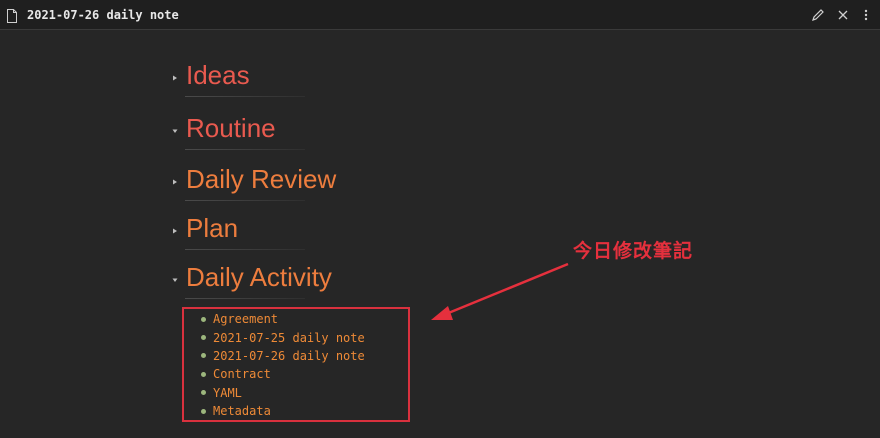 The width and height of the screenshot is (880, 438). I want to click on heading-label: Daily Review, so click(261, 179).